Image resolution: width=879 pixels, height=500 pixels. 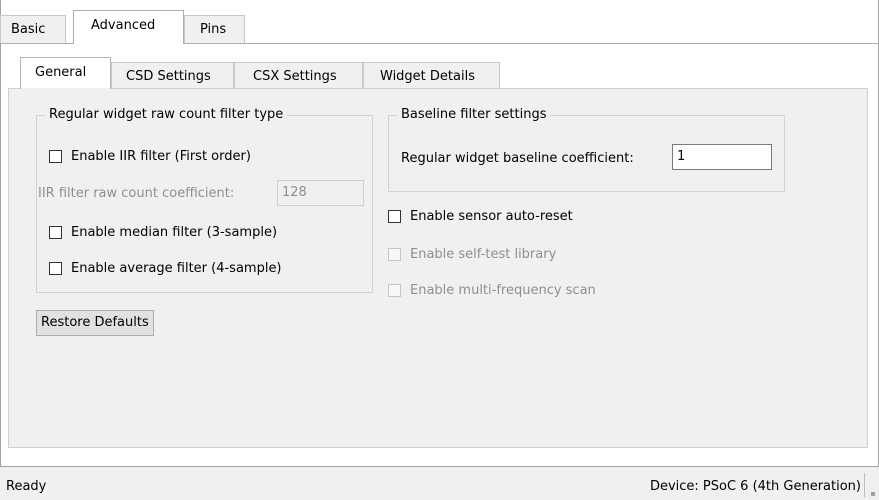 I want to click on multi-freq-checkbox-row: Enable multi-frequency scan, so click(x=492, y=290).